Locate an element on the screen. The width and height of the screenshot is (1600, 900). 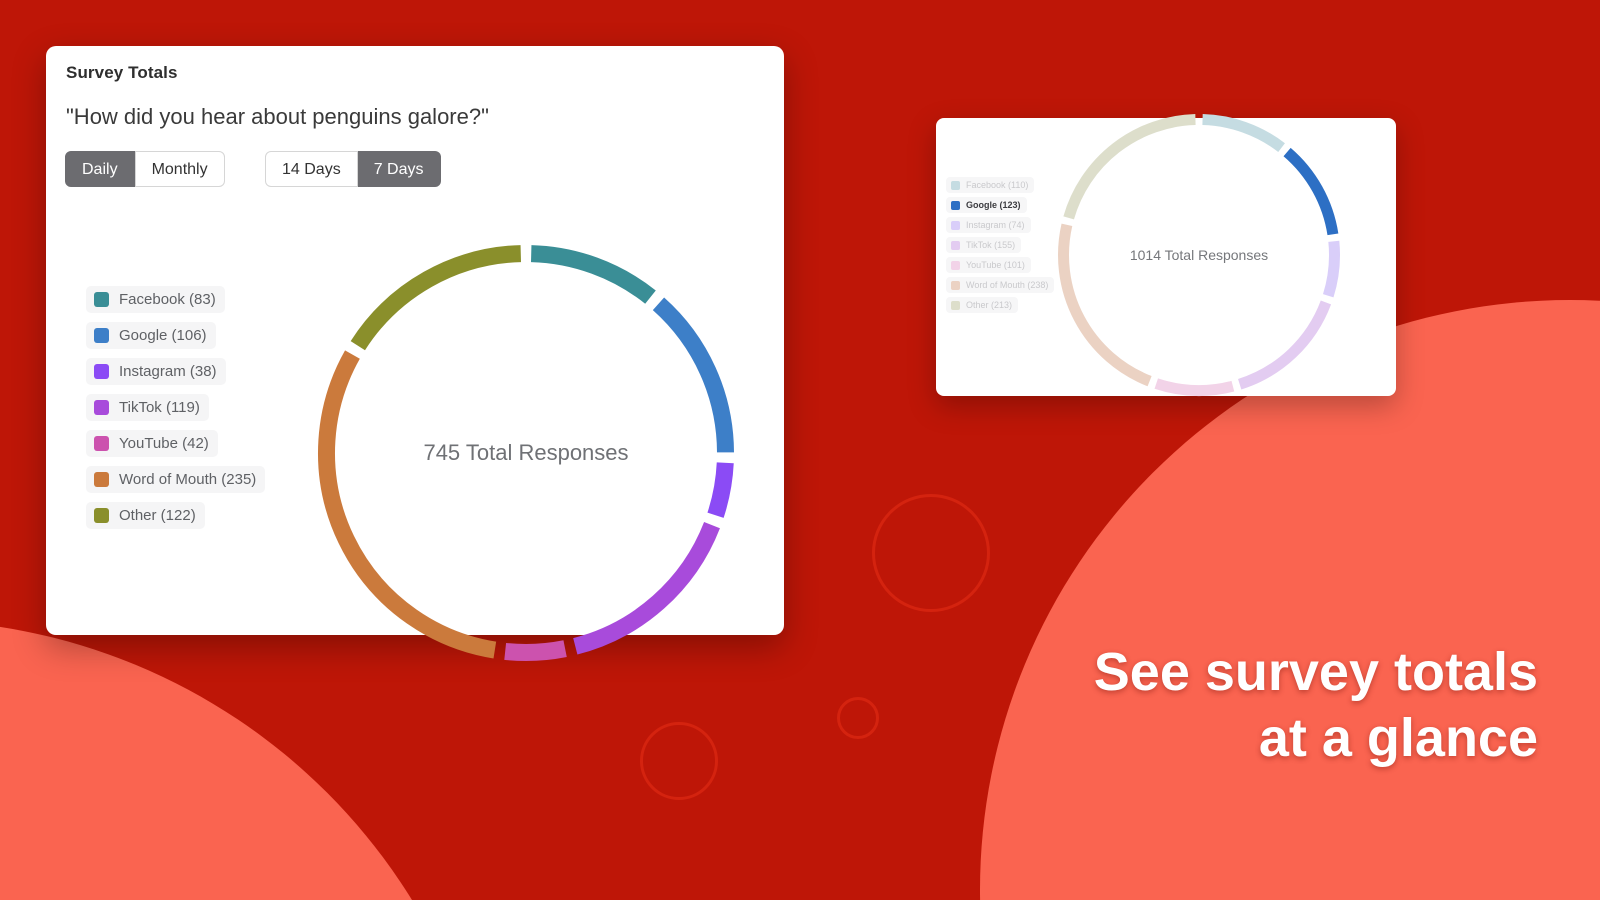
legend-item-label: Instagram (38) is located at coordinates (168, 371).